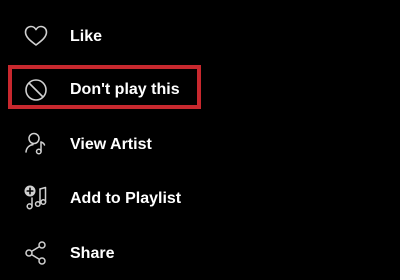  What do you see at coordinates (86, 36) in the screenshot?
I see `like-label: Like` at bounding box center [86, 36].